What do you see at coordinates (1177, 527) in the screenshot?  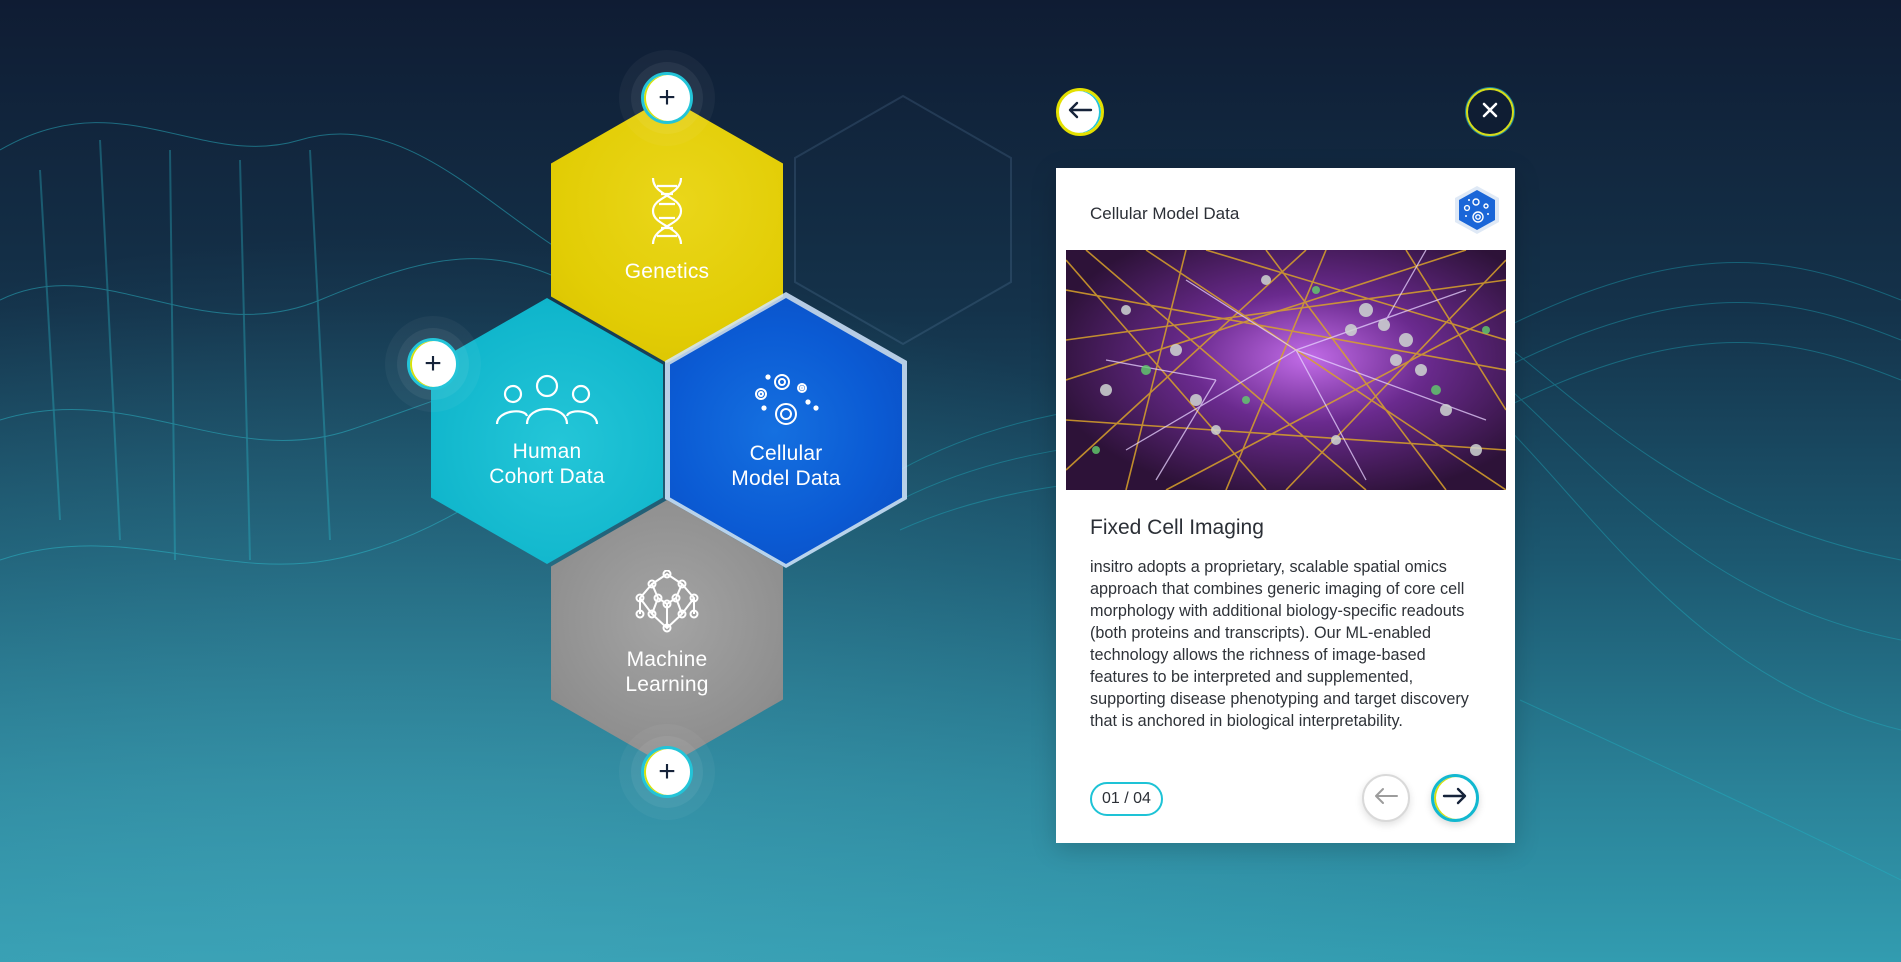 I see `card-heading: Fixed Cell Imaging` at bounding box center [1177, 527].